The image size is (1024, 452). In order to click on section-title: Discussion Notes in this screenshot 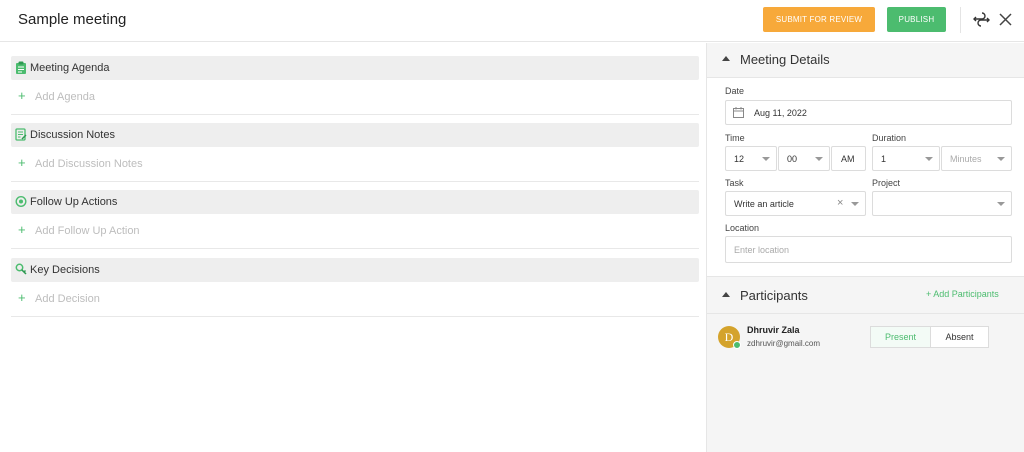, I will do `click(72, 135)`.